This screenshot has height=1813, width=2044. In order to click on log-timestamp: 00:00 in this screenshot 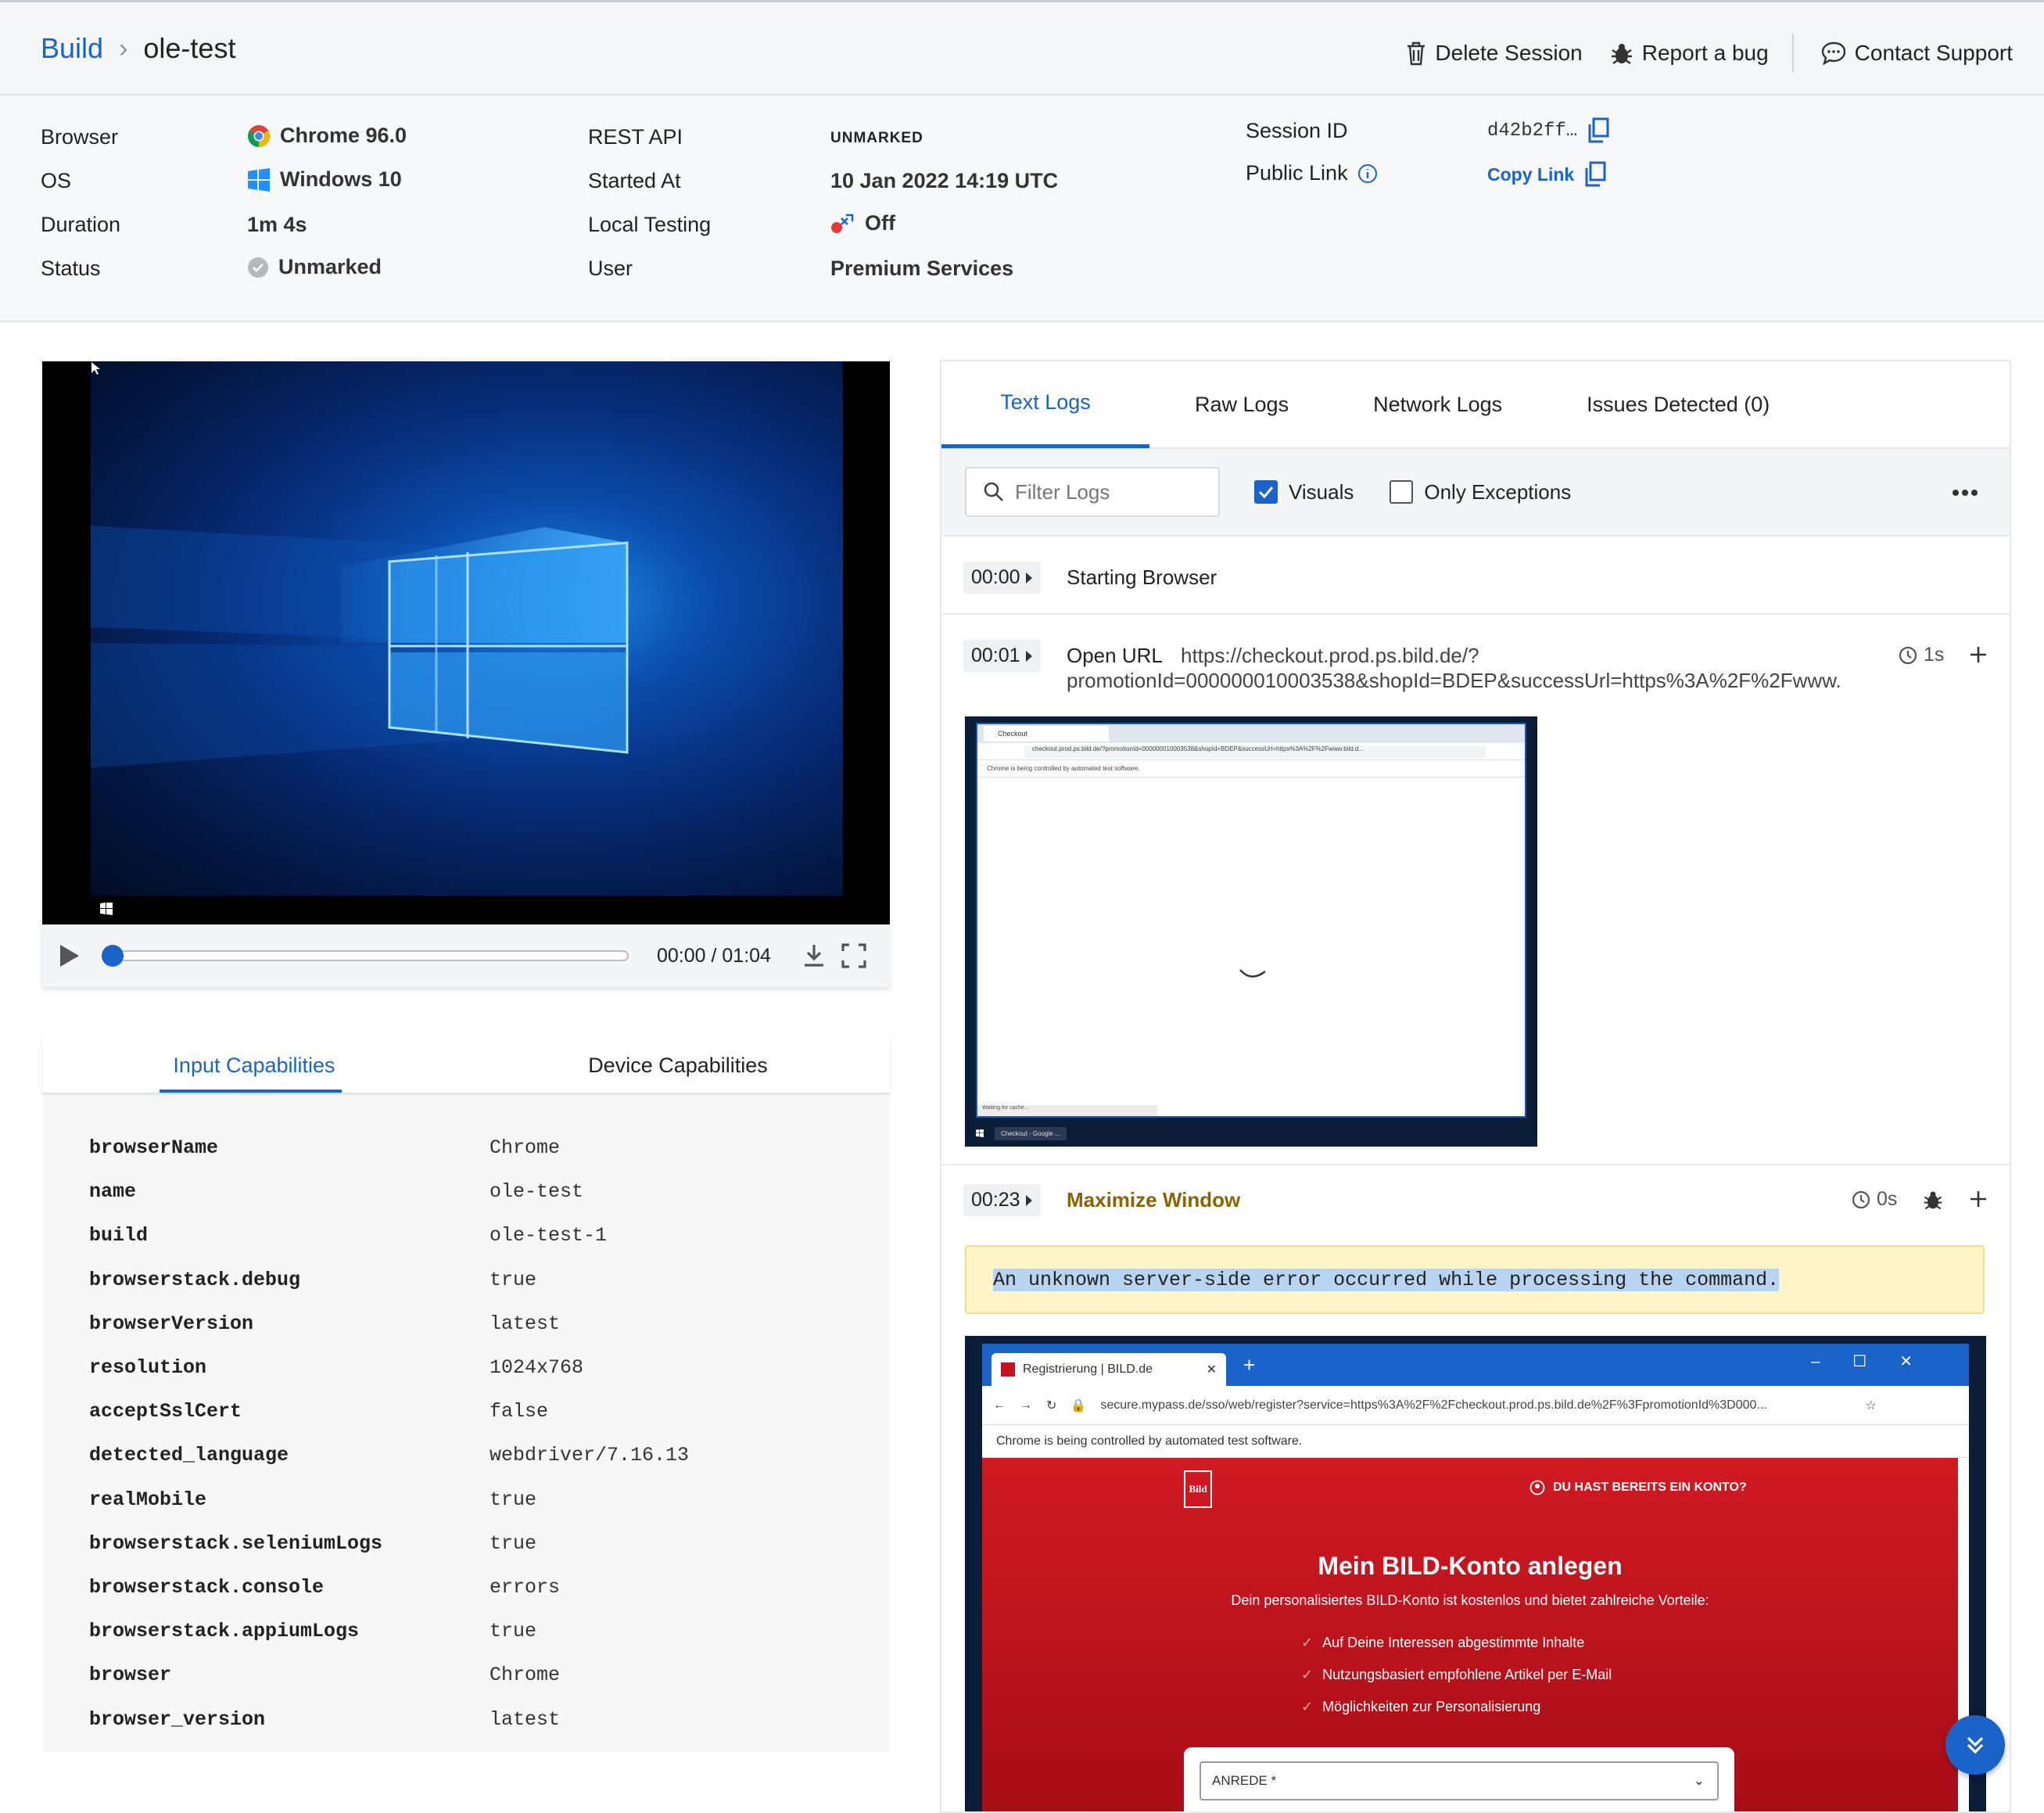, I will do `click(1002, 578)`.